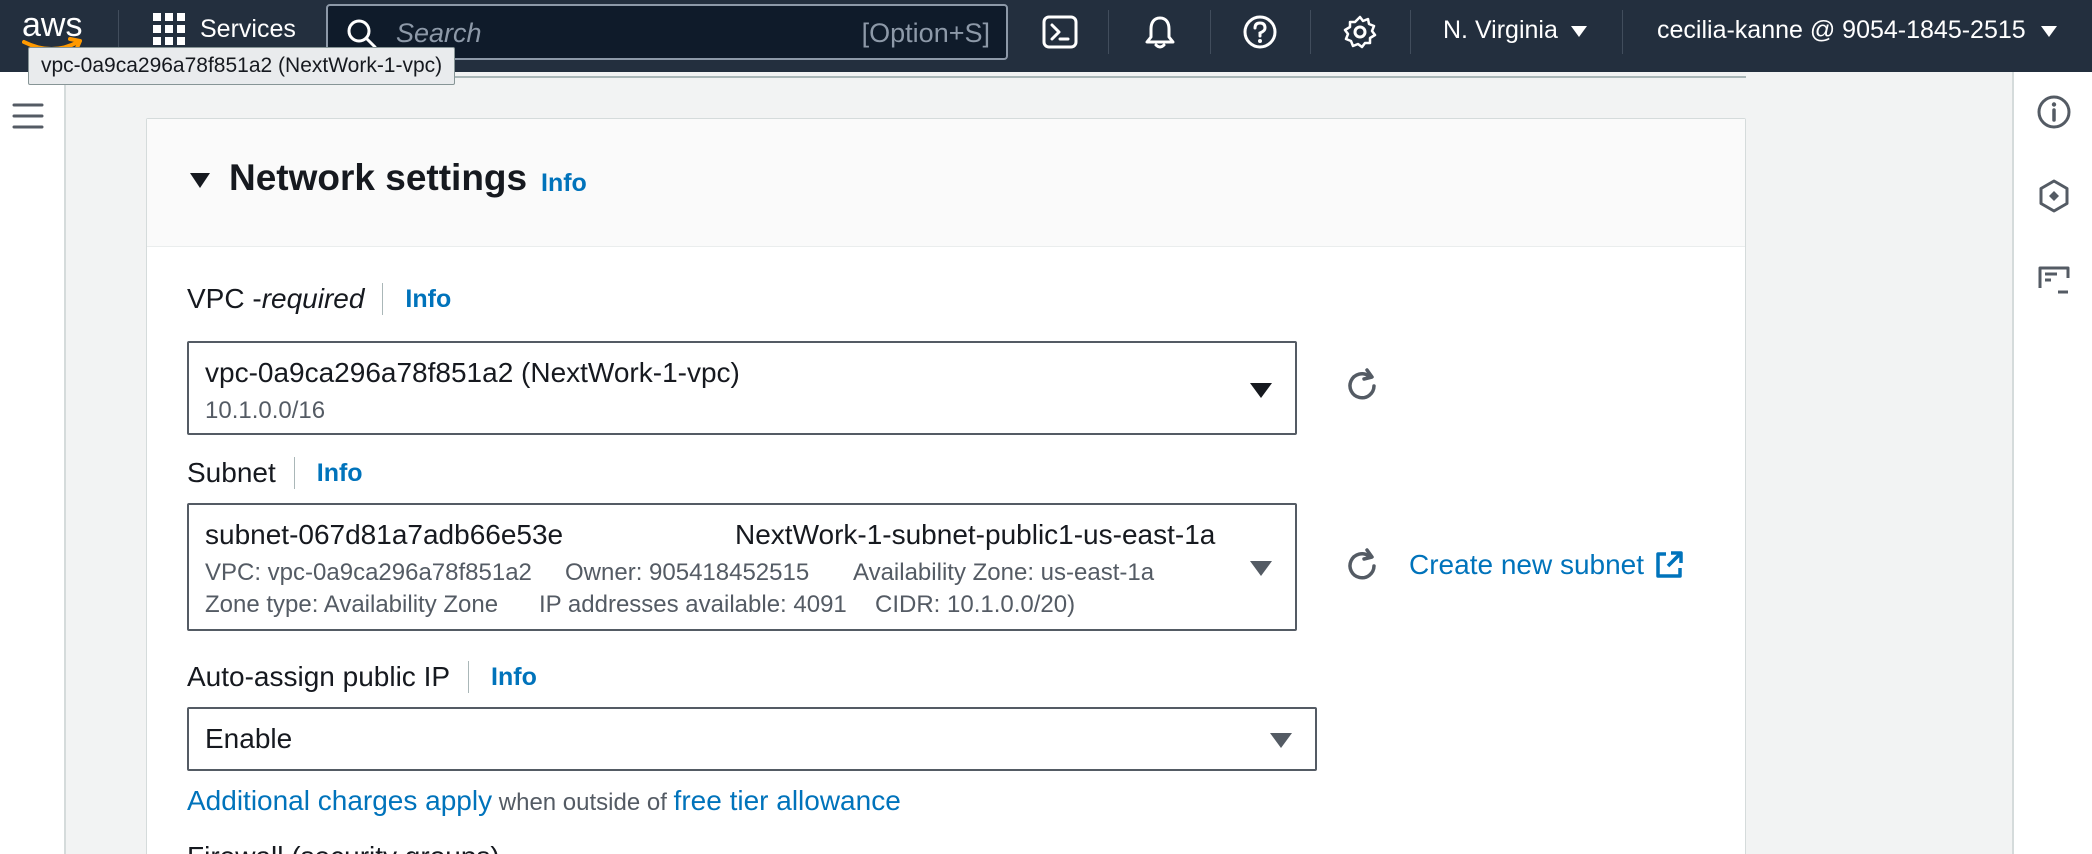 The image size is (2092, 854). Describe the element at coordinates (265, 410) in the screenshot. I see `vpc-cidr: 10.1.0.0/16` at that location.